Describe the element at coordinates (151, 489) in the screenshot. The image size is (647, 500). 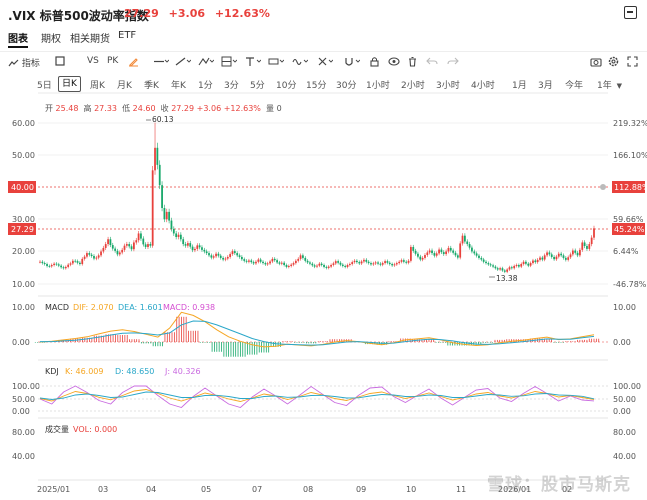
I see `x-tick-04: 04` at that location.